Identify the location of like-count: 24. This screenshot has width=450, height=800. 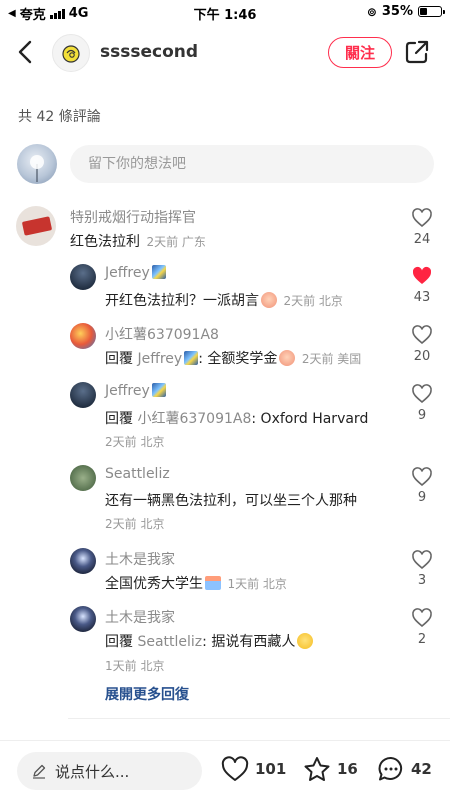
(422, 239).